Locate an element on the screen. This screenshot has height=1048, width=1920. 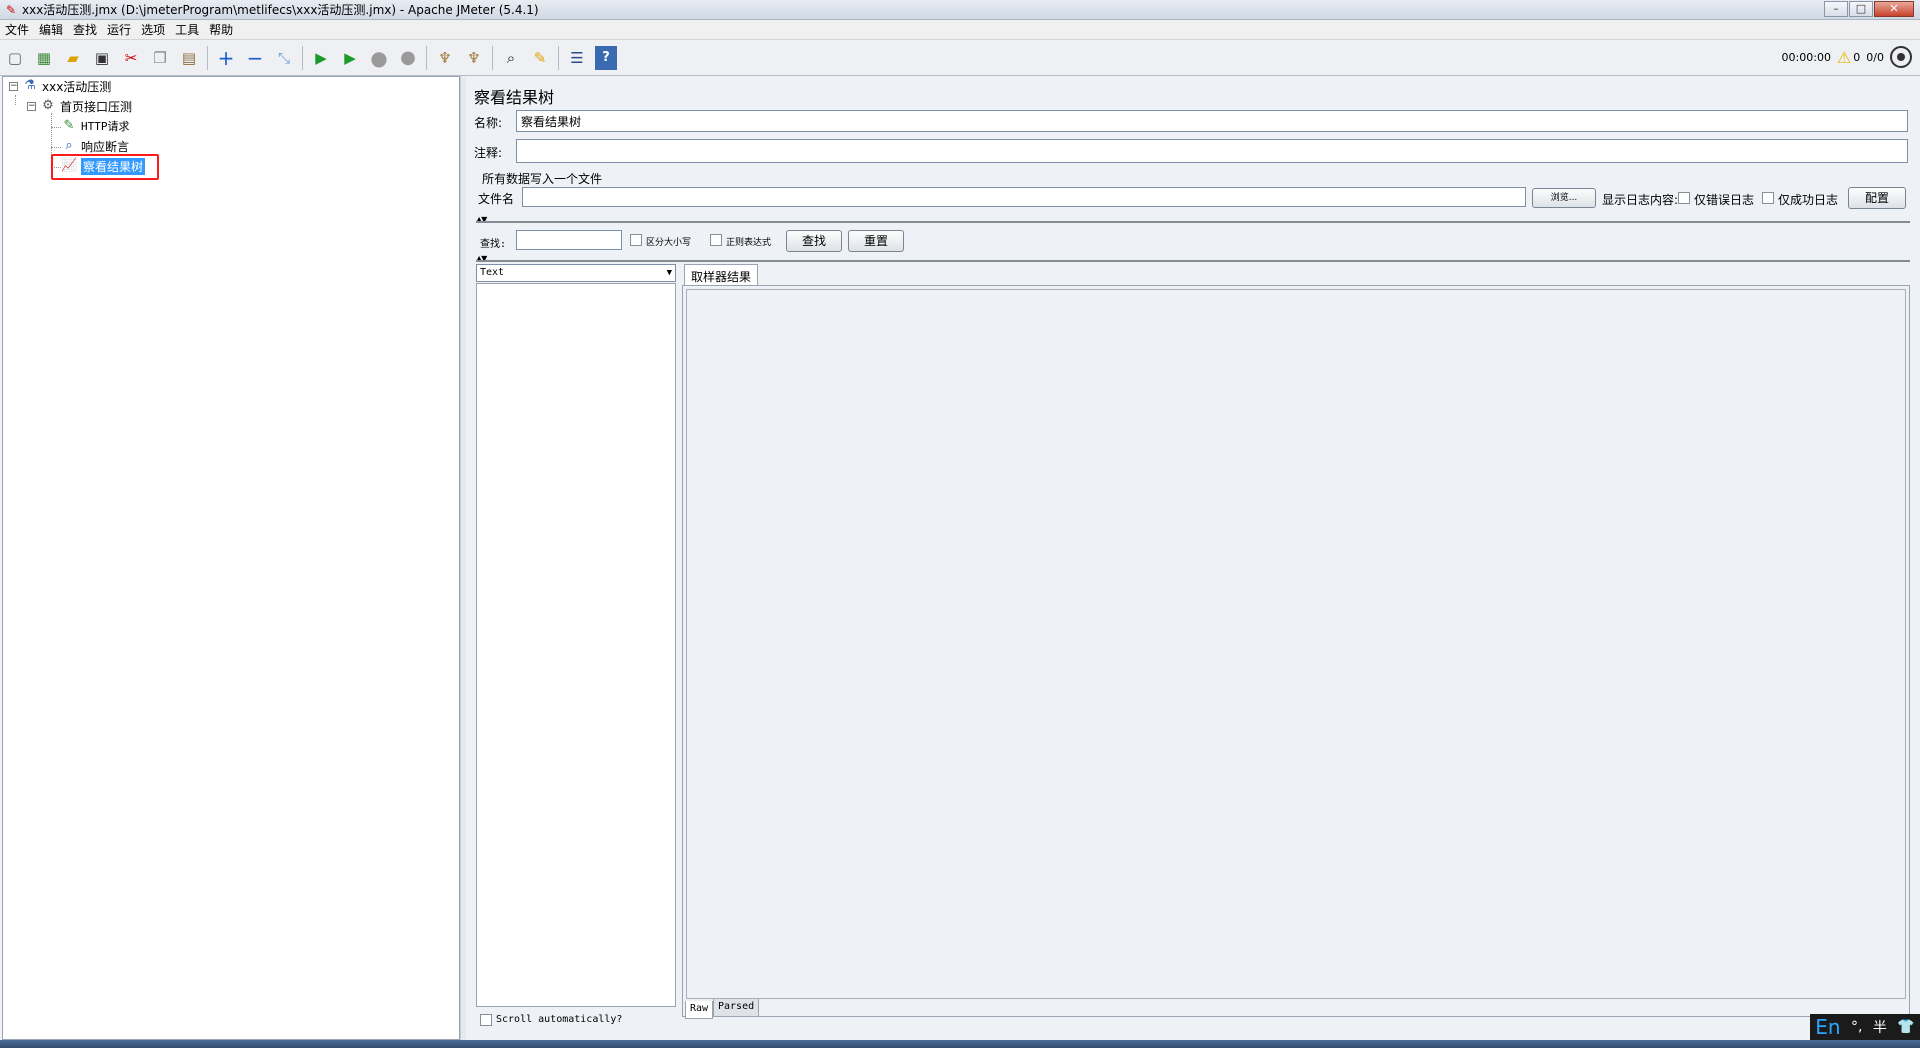
regex-checkbox is located at coordinates (716, 240).